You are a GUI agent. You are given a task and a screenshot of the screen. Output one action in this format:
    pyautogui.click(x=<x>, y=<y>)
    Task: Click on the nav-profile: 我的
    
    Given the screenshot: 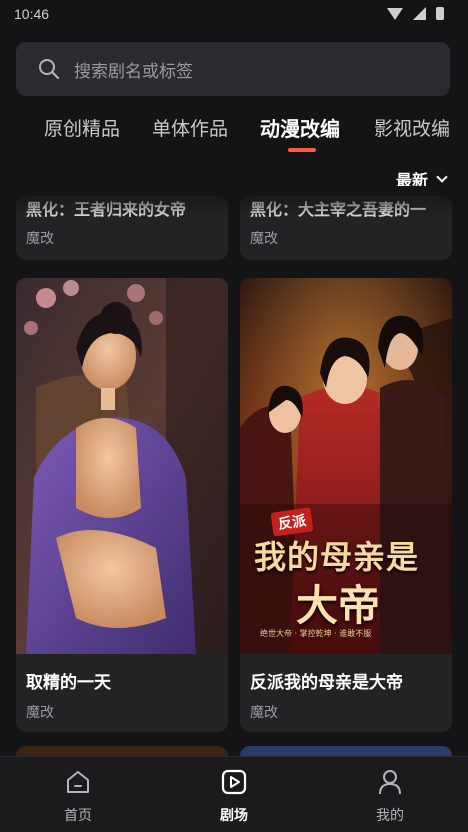 What is the action you would take?
    pyautogui.click(x=390, y=794)
    